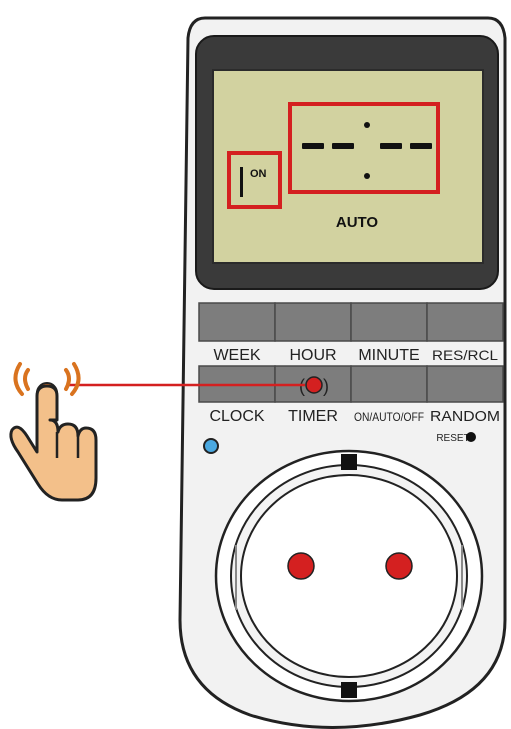 The width and height of the screenshot is (511, 729). What do you see at coordinates (389, 384) in the screenshot?
I see `on-auto-off-button` at bounding box center [389, 384].